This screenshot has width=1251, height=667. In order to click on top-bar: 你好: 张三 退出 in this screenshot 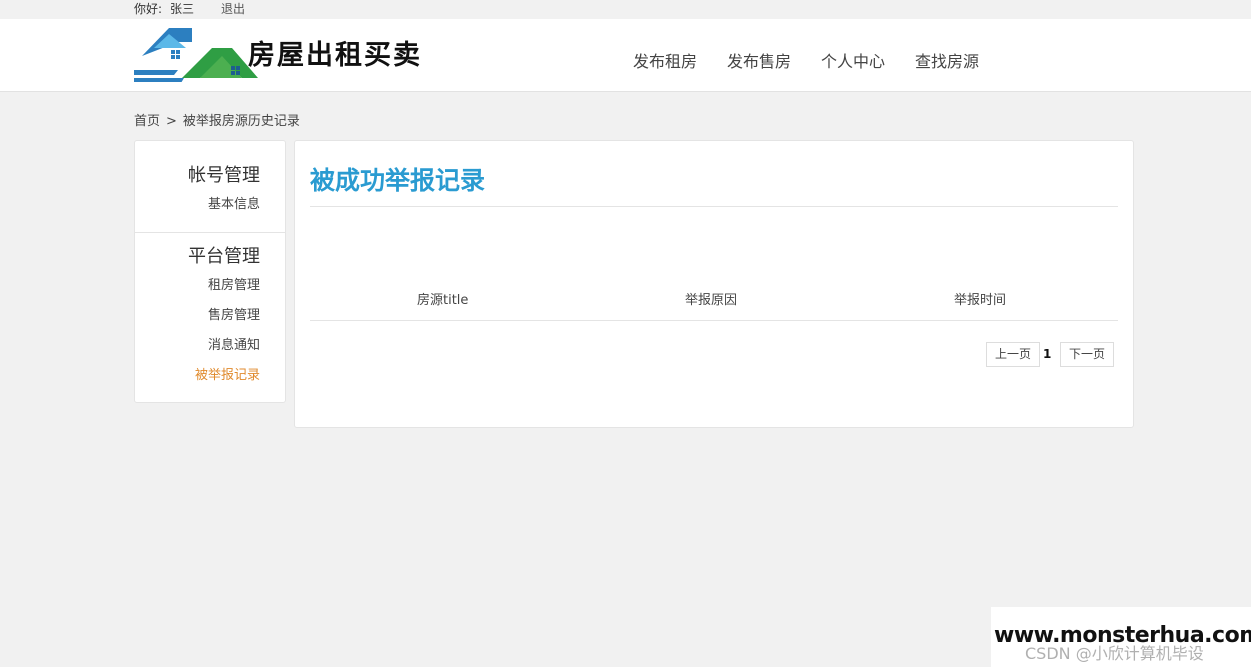, I will do `click(625, 9)`.